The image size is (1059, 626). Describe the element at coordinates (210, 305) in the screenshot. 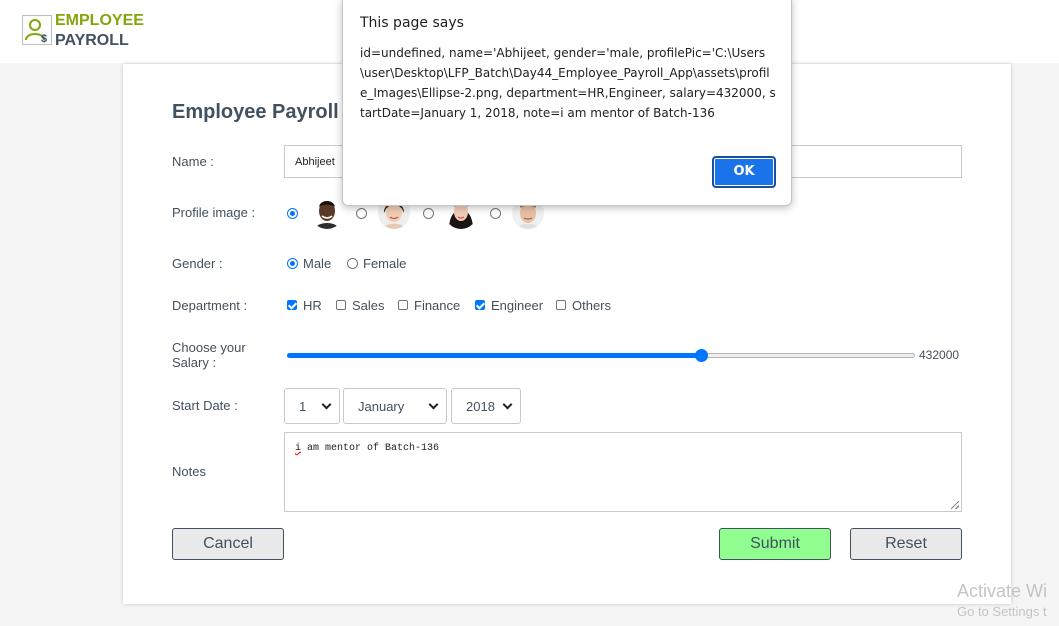

I see `department-label: Department :` at that location.